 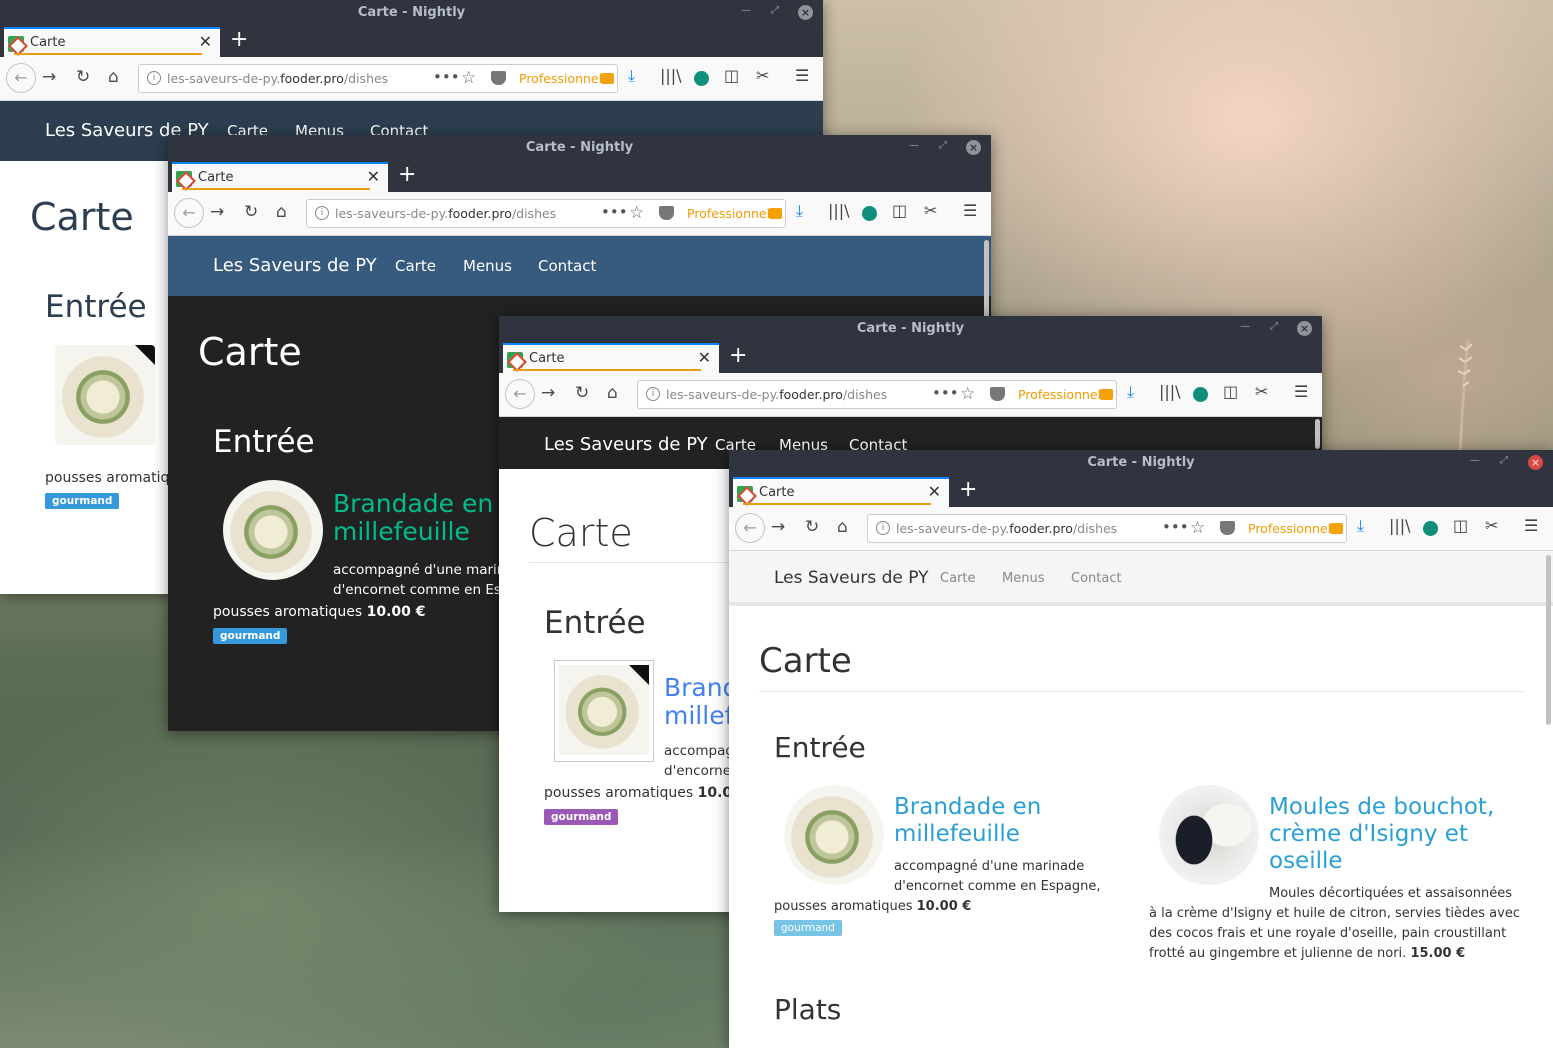 What do you see at coordinates (820, 747) in the screenshot?
I see `section-title: Entrée` at bounding box center [820, 747].